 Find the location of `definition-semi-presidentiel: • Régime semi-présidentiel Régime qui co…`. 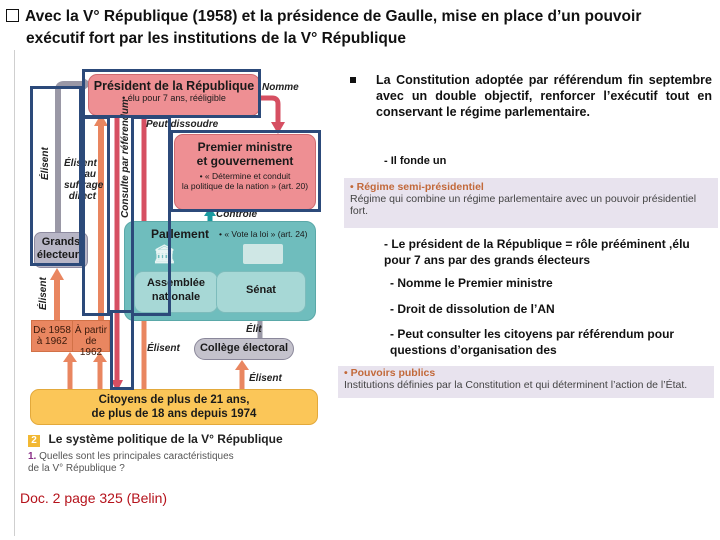

definition-semi-presidentiel: • Régime semi-présidentiel Régime qui co… is located at coordinates (531, 203).